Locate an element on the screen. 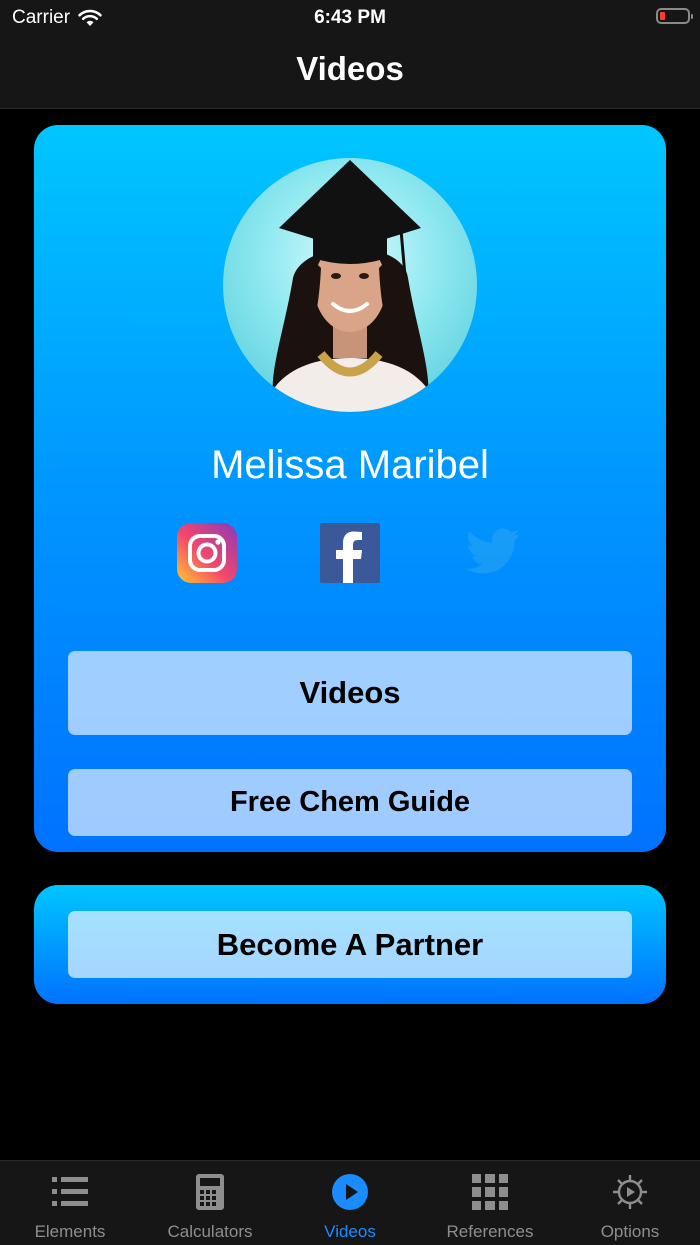  free-chem-guide-button: Free Chem Guide is located at coordinates (350, 802).